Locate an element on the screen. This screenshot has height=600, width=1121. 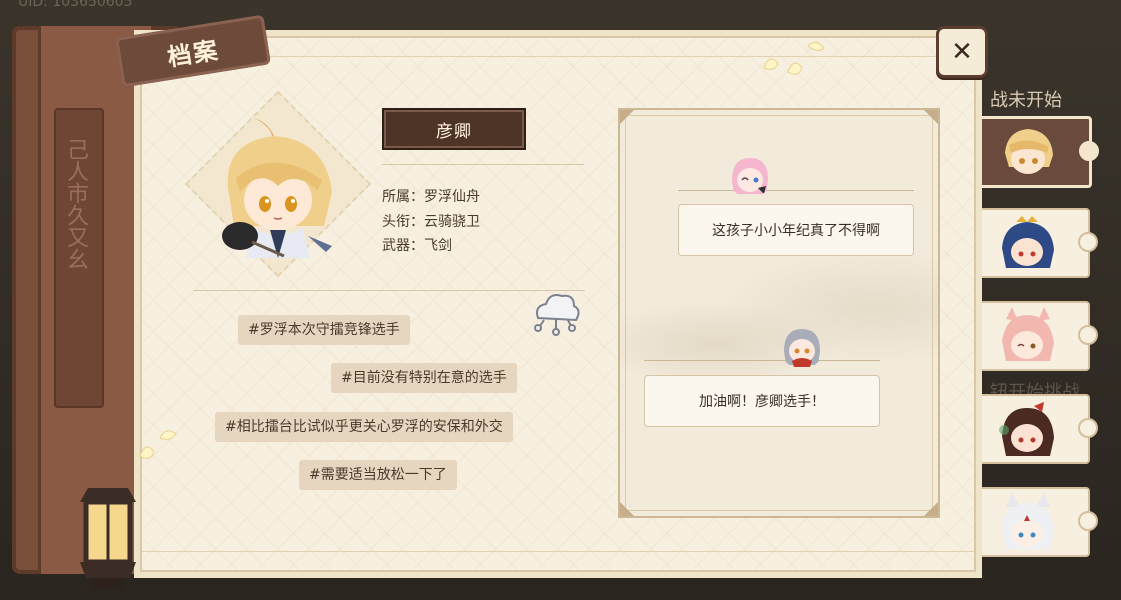
info-weapon: 武器：飞剑 is located at coordinates (417, 245).